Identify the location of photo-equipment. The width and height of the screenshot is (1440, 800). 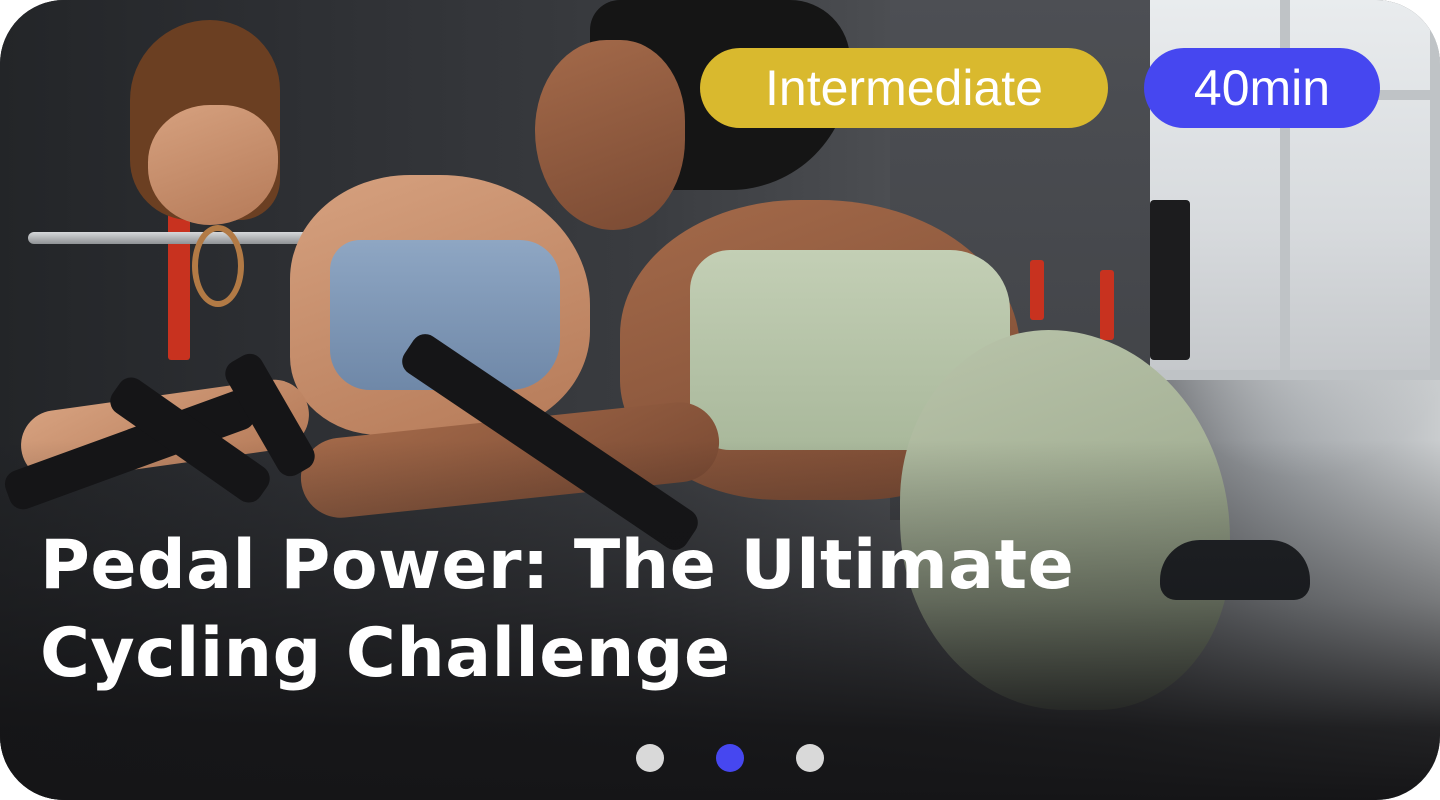
(1170, 280).